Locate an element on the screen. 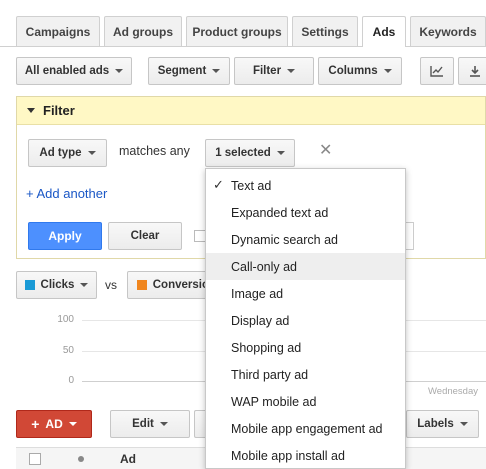 The image size is (486, 469). vs-label: vs is located at coordinates (111, 285).